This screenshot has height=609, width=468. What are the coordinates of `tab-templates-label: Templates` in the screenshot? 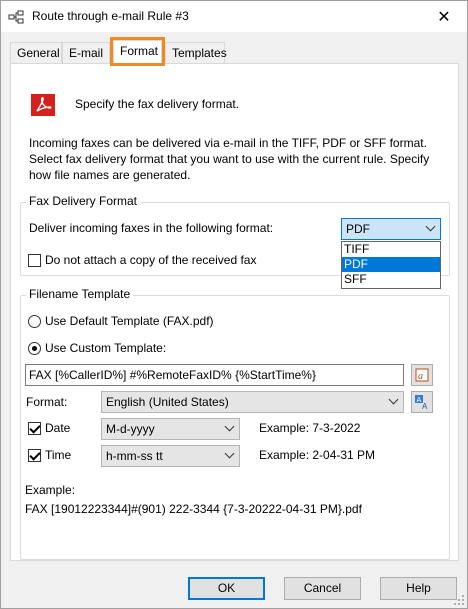 It's located at (199, 53).